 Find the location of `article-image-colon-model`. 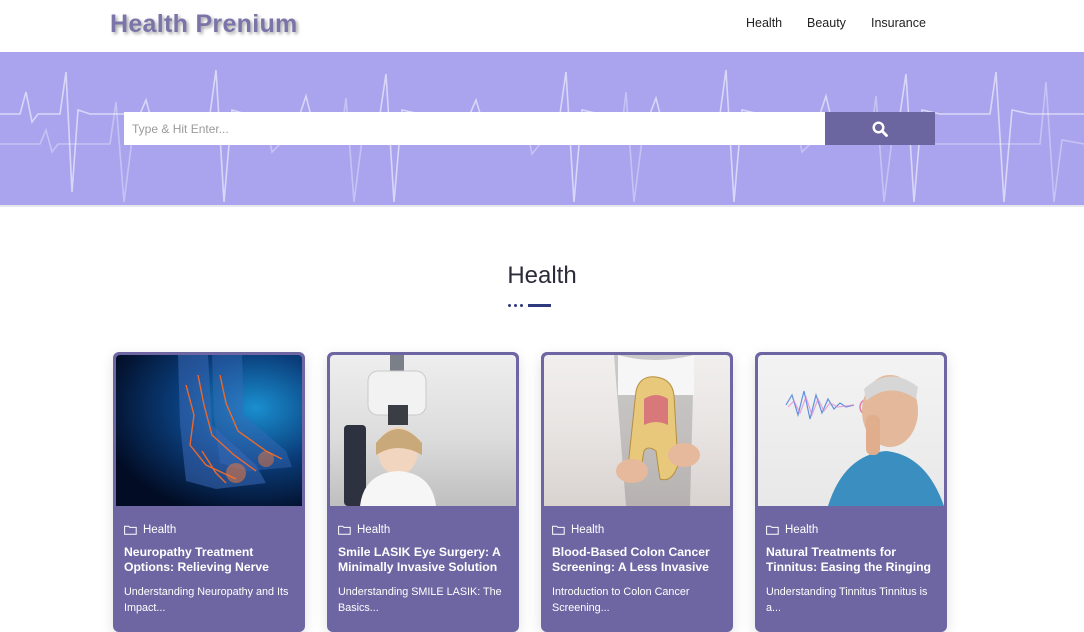

article-image-colon-model is located at coordinates (637, 430).